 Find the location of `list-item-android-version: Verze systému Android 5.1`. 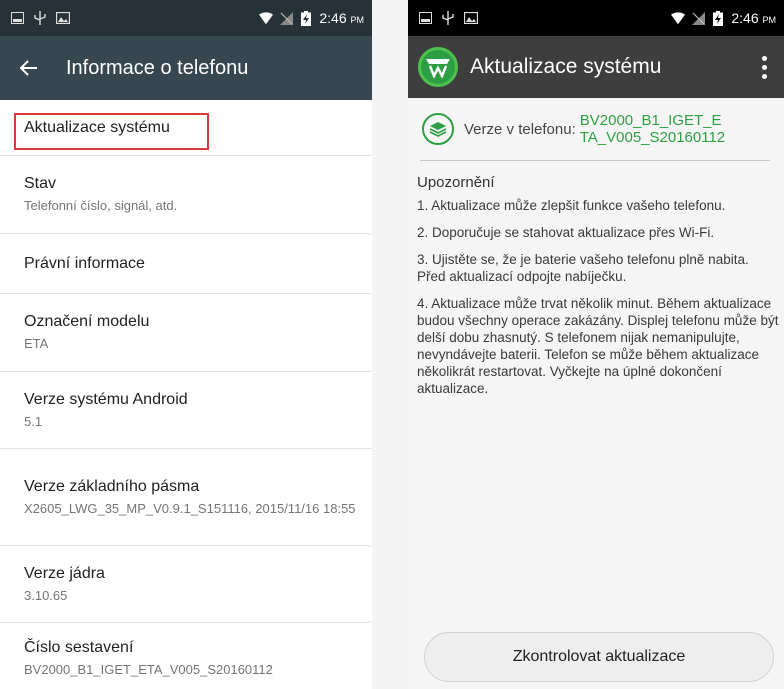

list-item-android-version: Verze systému Android 5.1 is located at coordinates (186, 410).